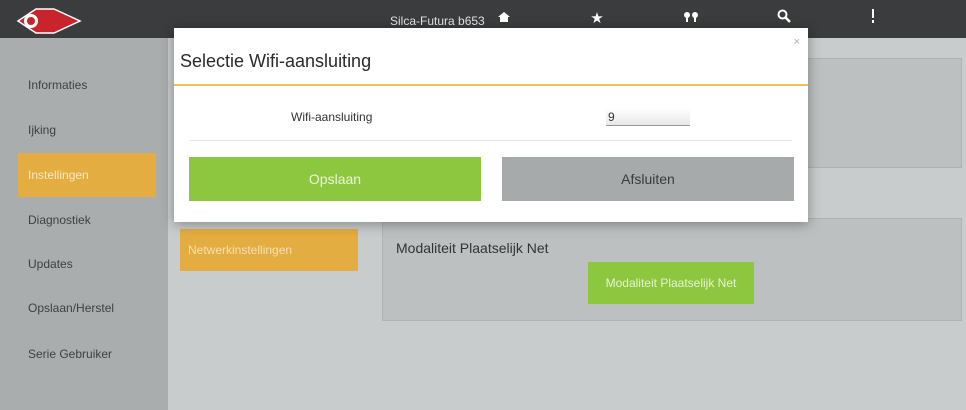 The height and width of the screenshot is (410, 966). What do you see at coordinates (87, 220) in the screenshot?
I see `sidebar-item-diagnostiek: Diagnostiek` at bounding box center [87, 220].